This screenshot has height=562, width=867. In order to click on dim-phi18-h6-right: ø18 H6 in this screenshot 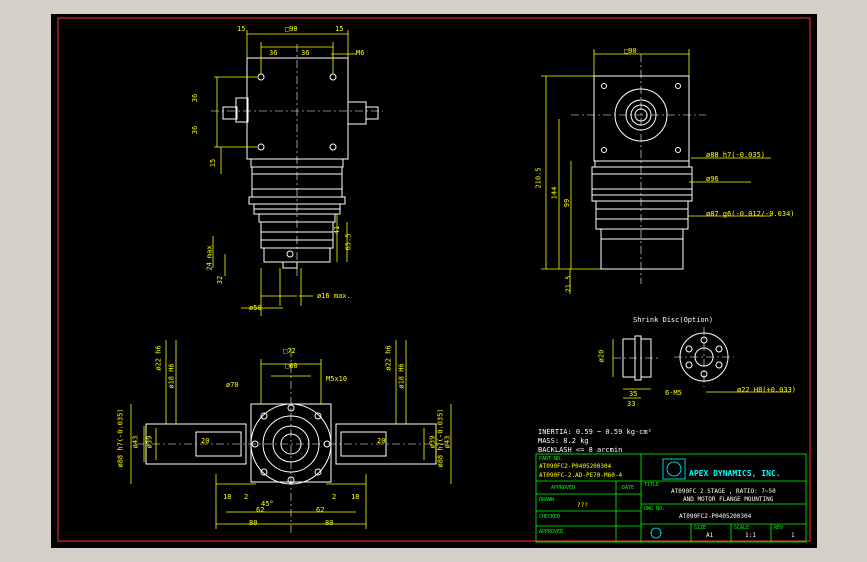, I will do `click(401, 376)`.